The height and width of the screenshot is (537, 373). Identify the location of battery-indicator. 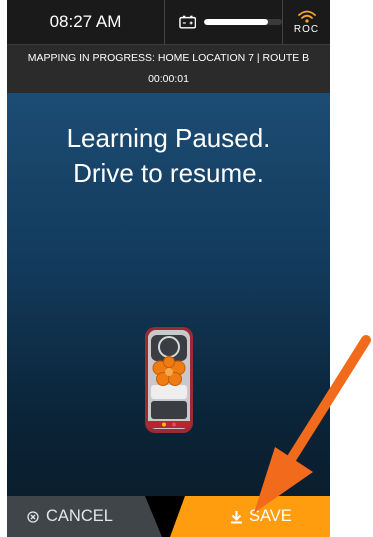
(224, 22).